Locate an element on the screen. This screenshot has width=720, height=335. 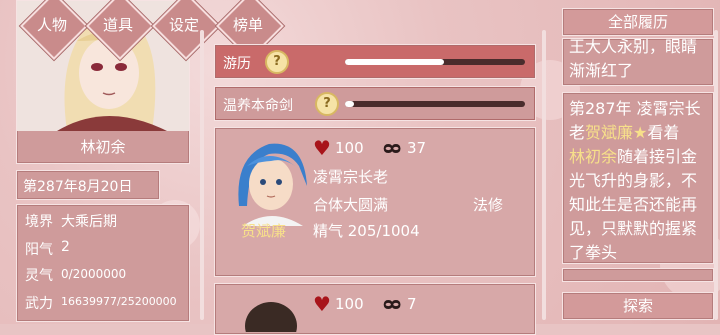
nav-character-label: 人物 is located at coordinates (51, 25).